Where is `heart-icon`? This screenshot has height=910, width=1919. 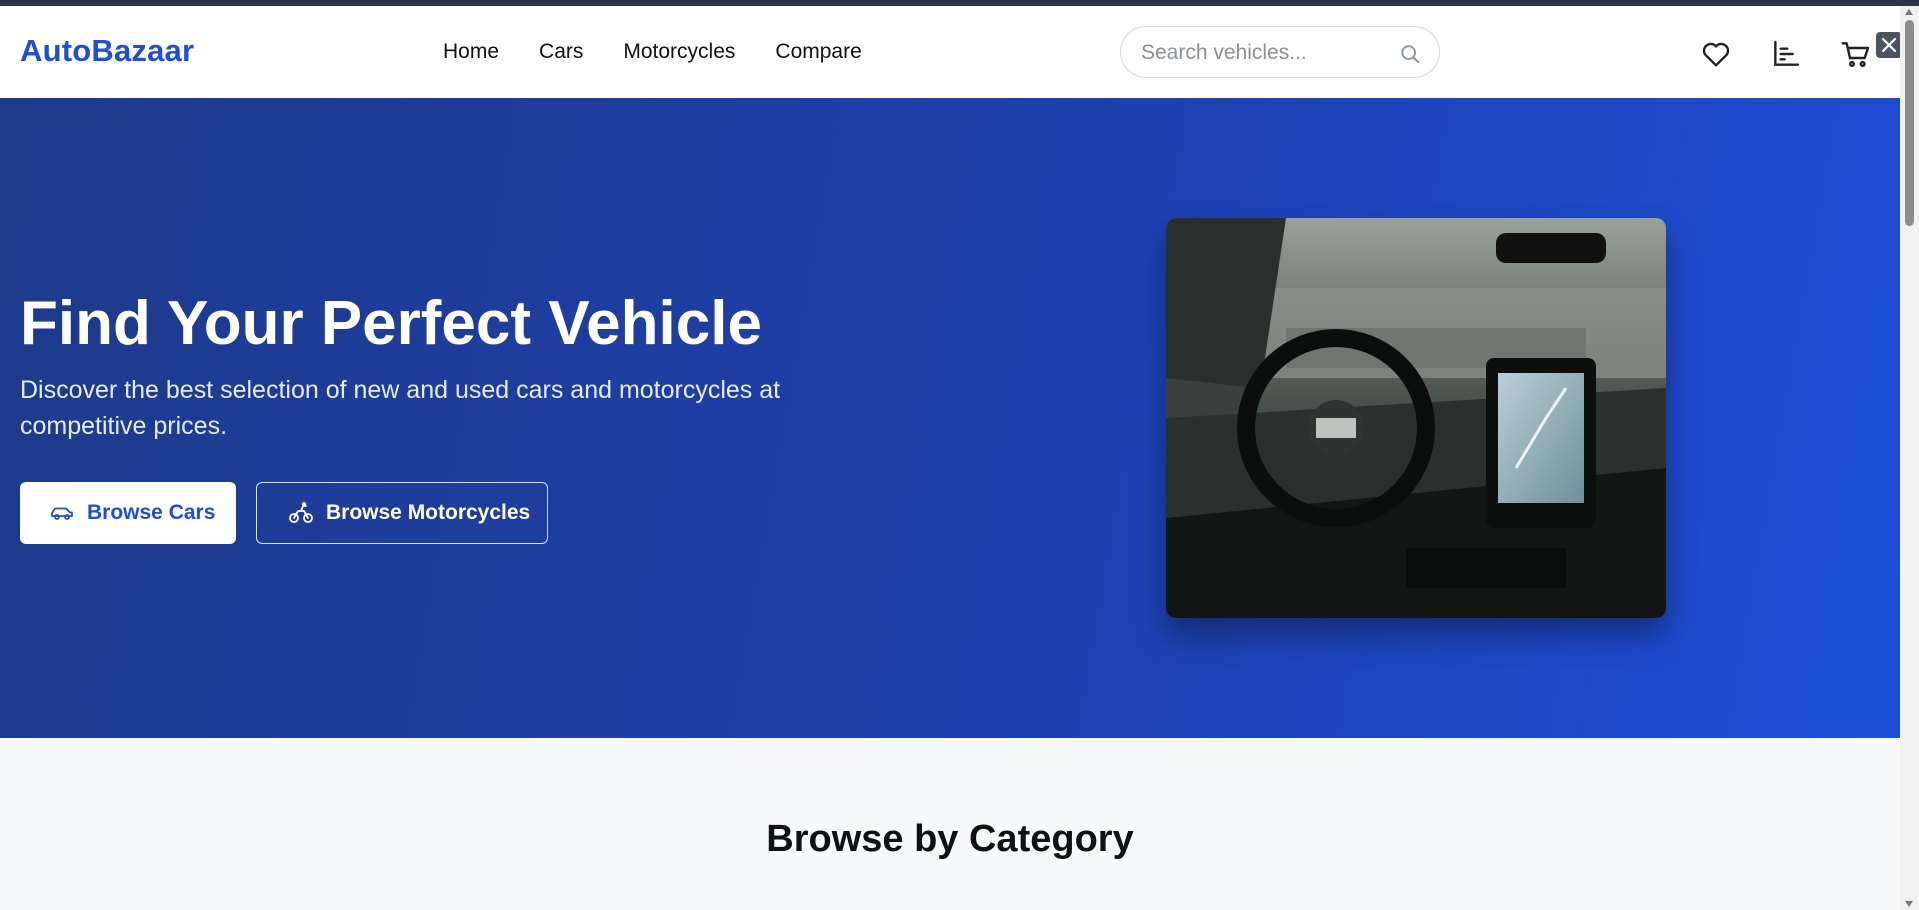 heart-icon is located at coordinates (1716, 54).